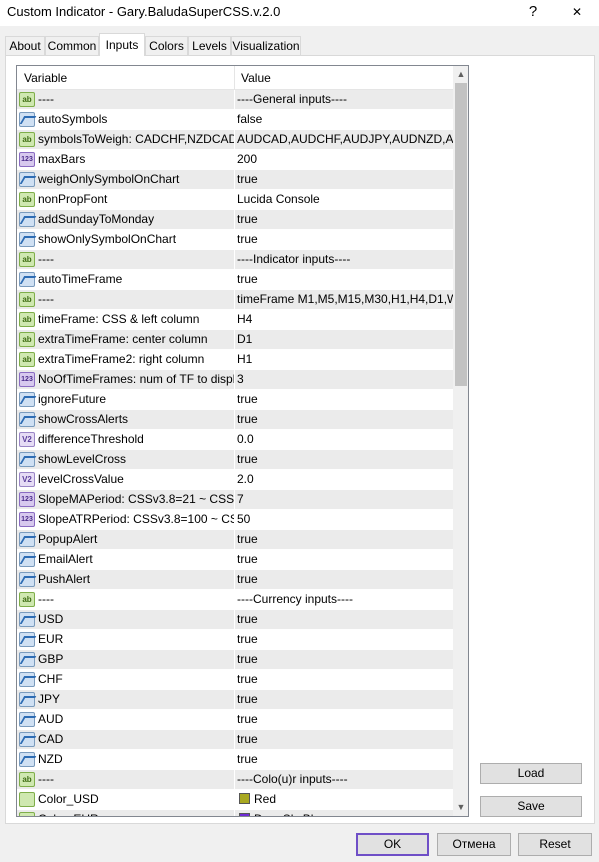 Image resolution: width=599 pixels, height=862 pixels. I want to click on value-cell: 7, so click(344, 500).